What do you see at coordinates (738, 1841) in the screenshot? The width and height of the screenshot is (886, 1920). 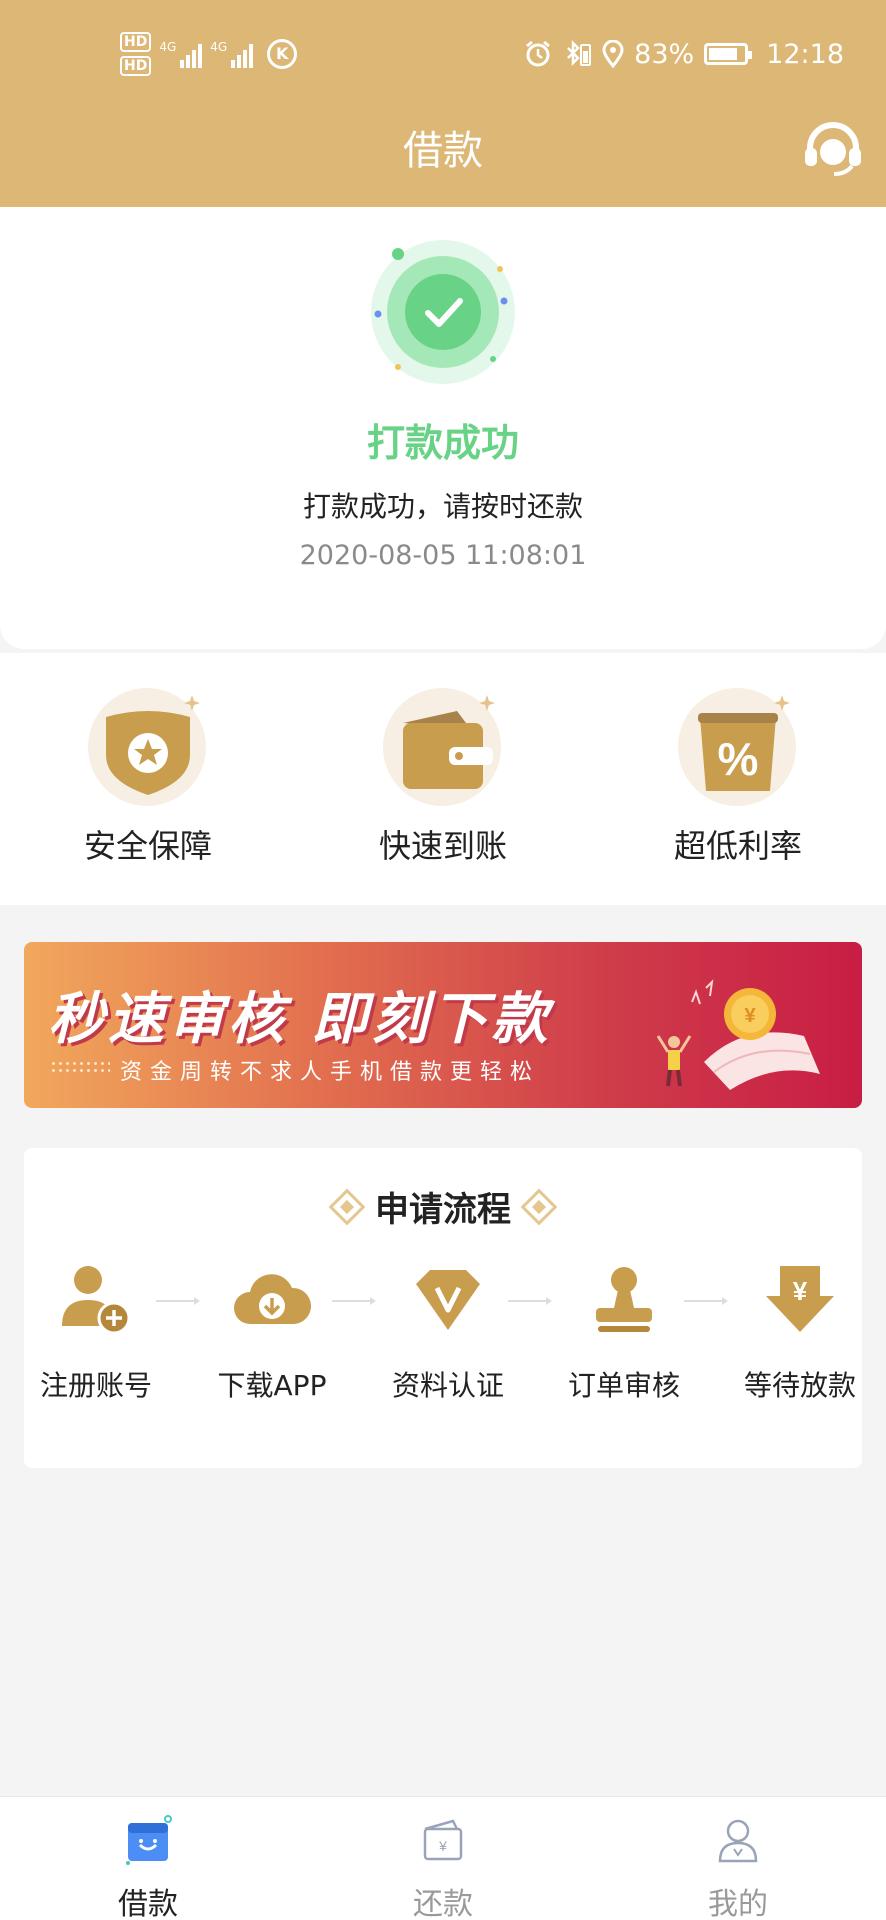 I see `profile-icon` at bounding box center [738, 1841].